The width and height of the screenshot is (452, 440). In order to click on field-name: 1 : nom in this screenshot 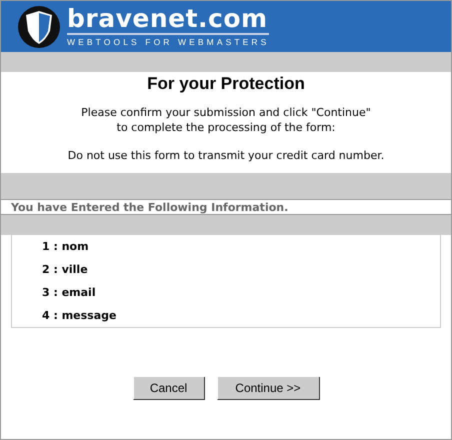, I will do `click(66, 246)`.